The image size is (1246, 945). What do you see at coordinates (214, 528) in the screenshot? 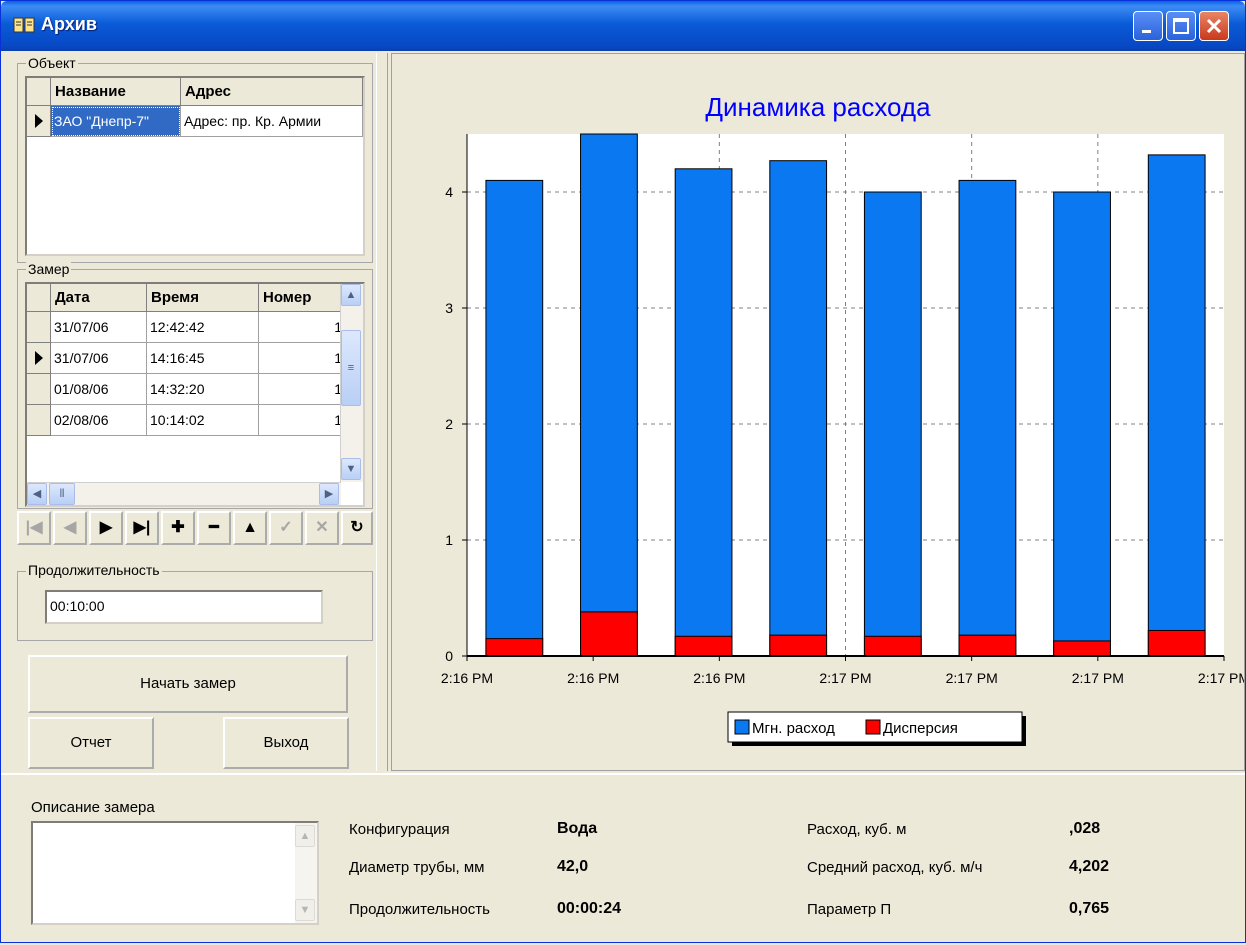
I see `nav-delete-button: ━` at bounding box center [214, 528].